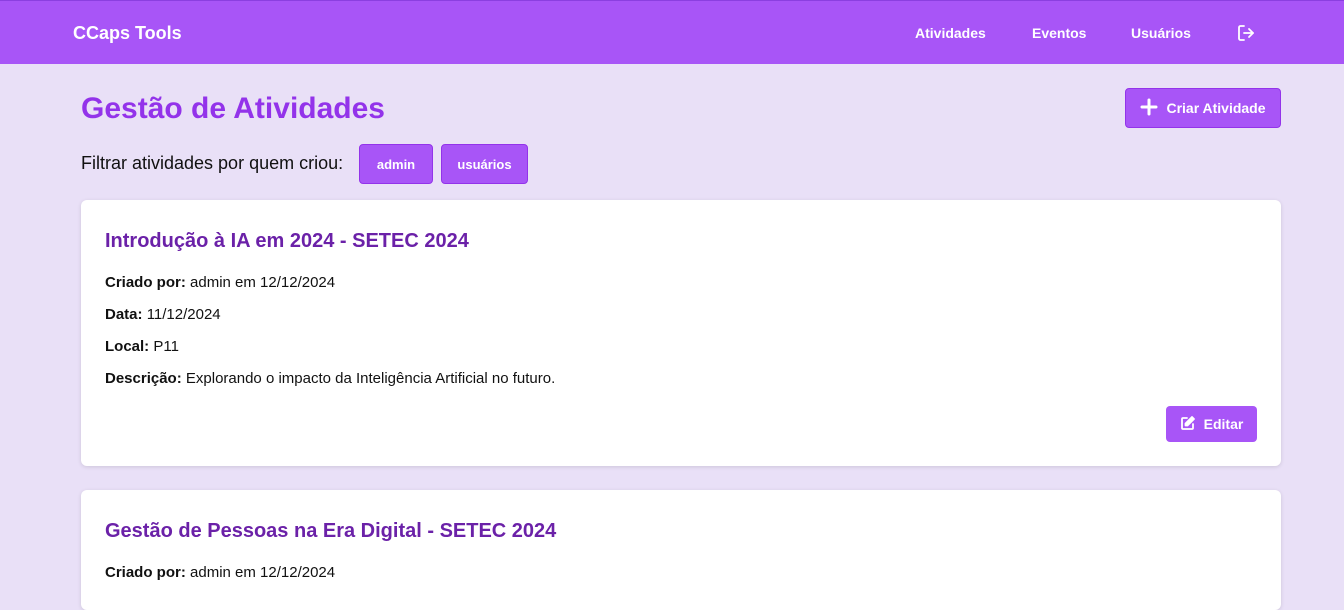 The image size is (1344, 610). What do you see at coordinates (672, 32) in the screenshot?
I see `navbar: CCaps Tools Atividades Eventos Usuários` at bounding box center [672, 32].